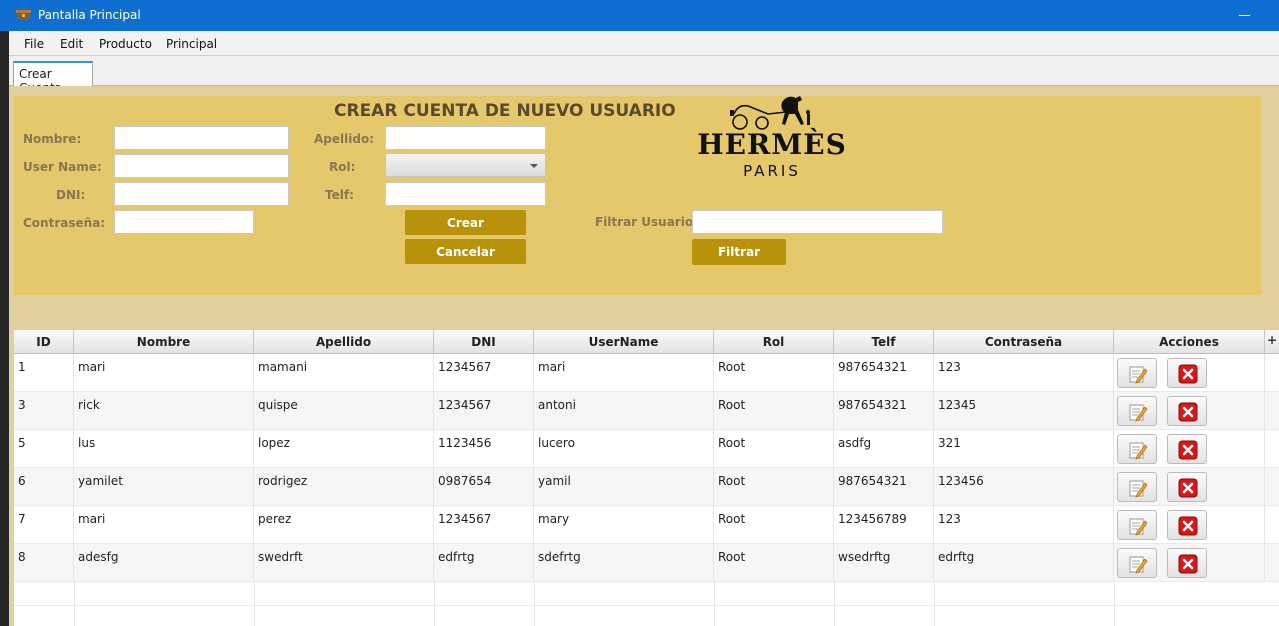  I want to click on col-header-acciones: Acciones, so click(1189, 342).